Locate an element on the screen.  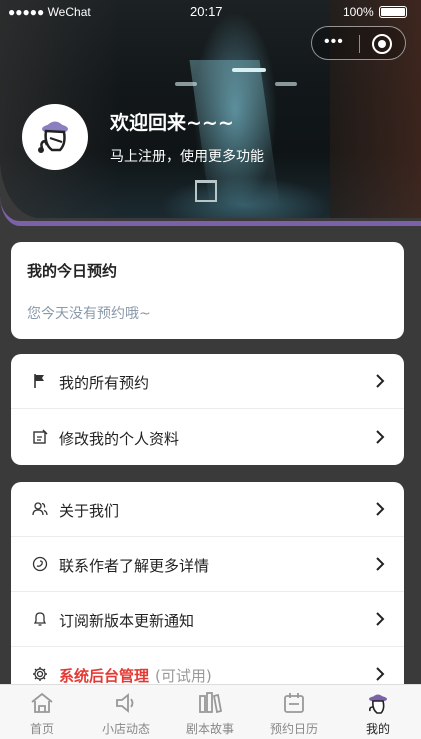
calendar-icon is located at coordinates (294, 703).